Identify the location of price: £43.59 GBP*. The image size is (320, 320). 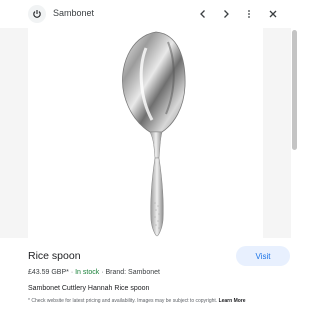
(48, 272).